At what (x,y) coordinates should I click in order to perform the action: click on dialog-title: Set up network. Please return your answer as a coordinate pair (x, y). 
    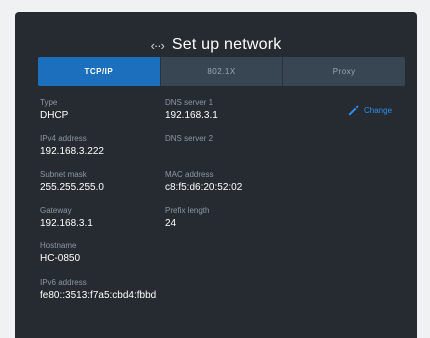
    Looking at the image, I should click on (226, 44).